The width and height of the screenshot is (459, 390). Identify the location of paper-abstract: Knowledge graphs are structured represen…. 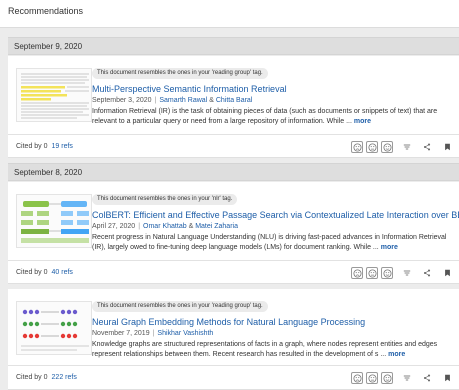
(274, 350).